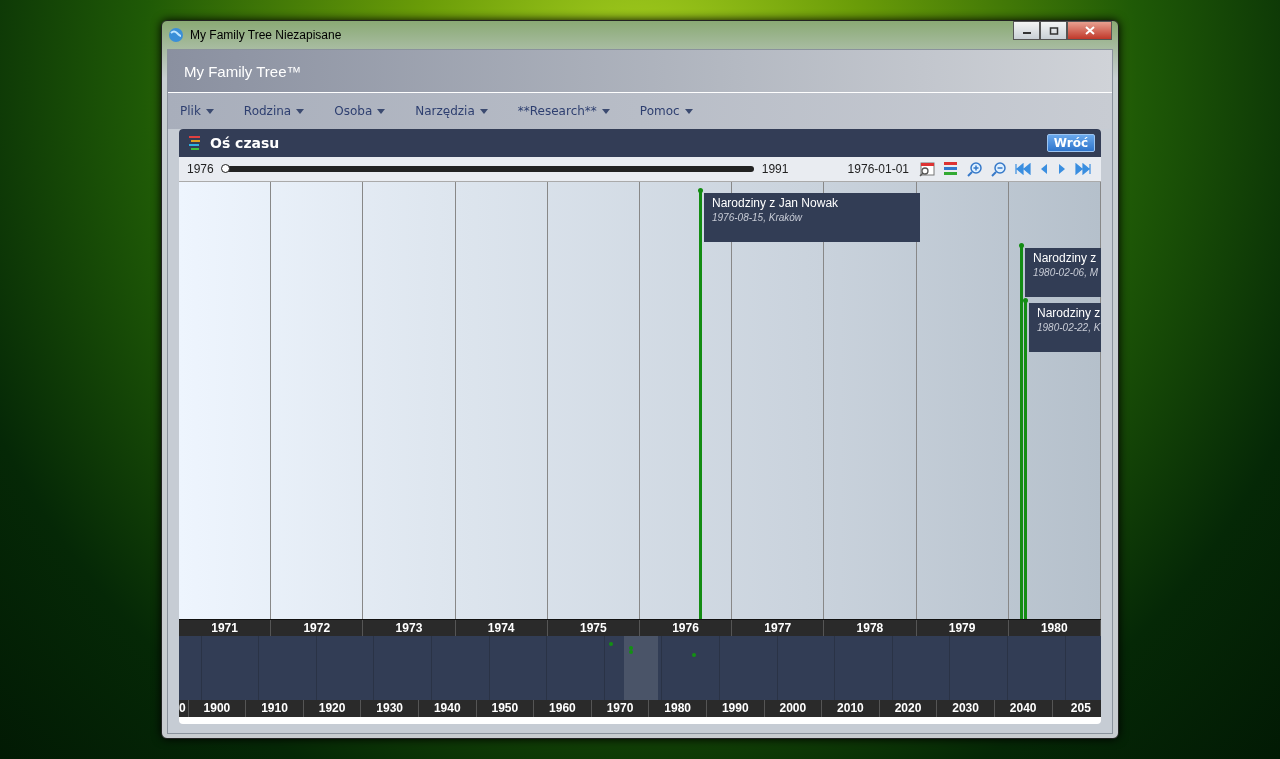  I want to click on maximize-icon, so click(1053, 30).